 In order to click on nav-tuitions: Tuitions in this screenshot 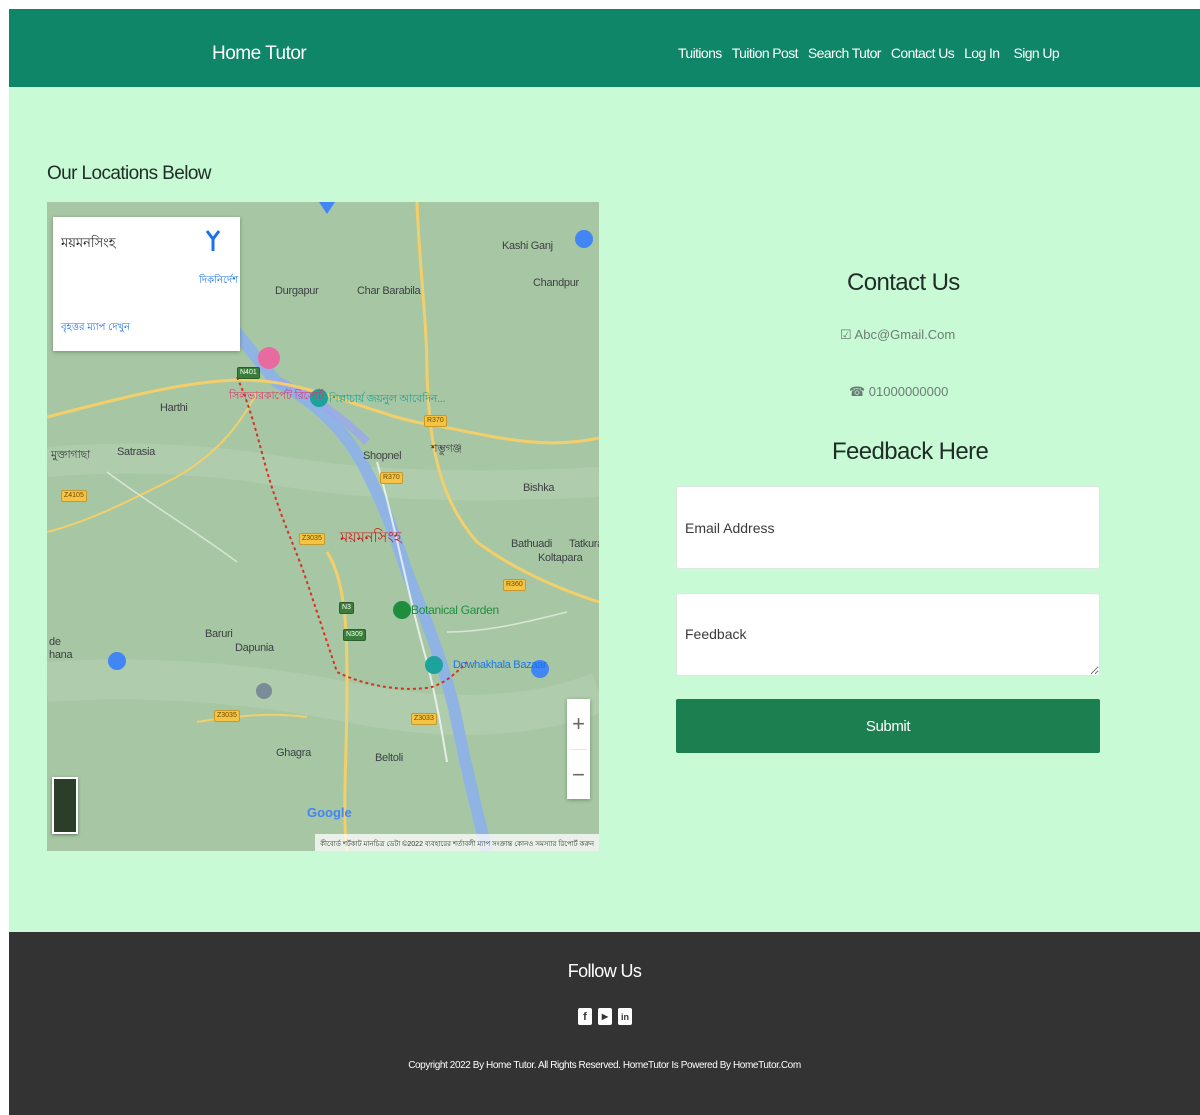, I will do `click(700, 53)`.